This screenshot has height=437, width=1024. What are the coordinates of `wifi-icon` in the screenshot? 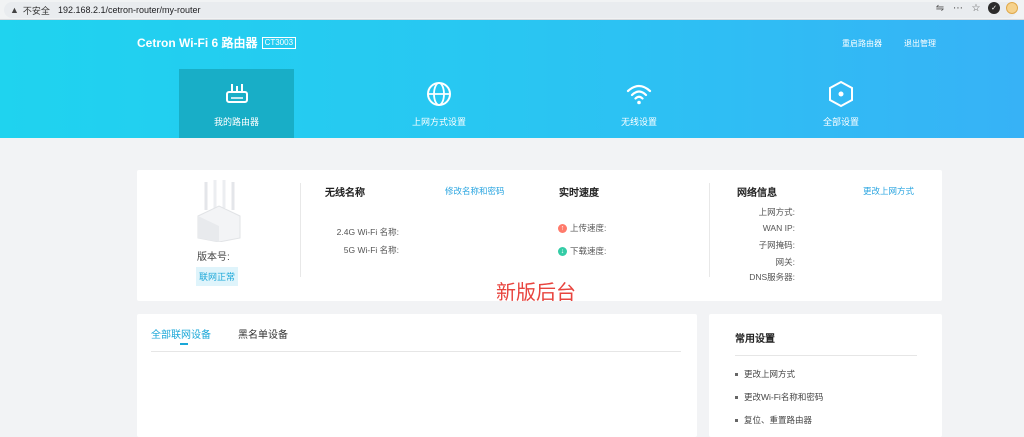 It's located at (639, 94).